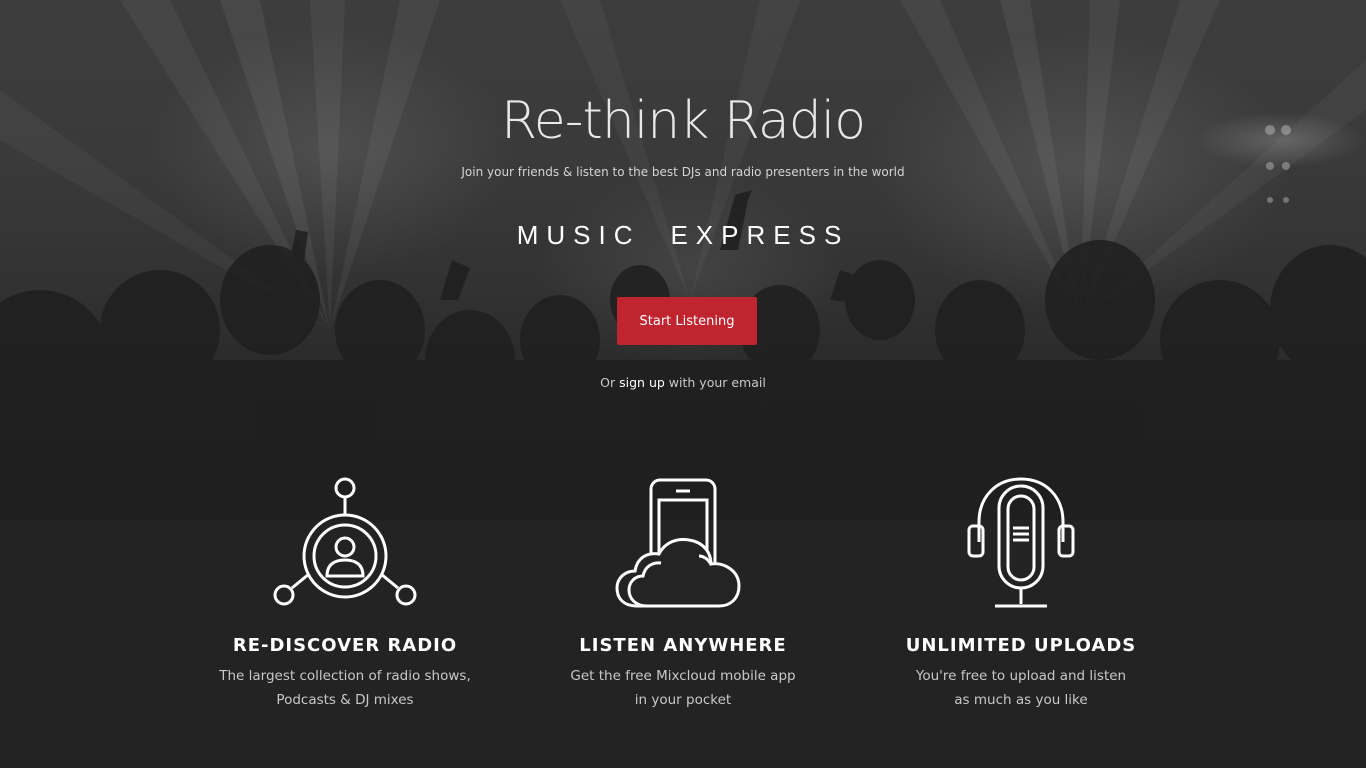 This screenshot has width=1366, height=768. What do you see at coordinates (717, 382) in the screenshot?
I see `signup-suffix: with your email` at bounding box center [717, 382].